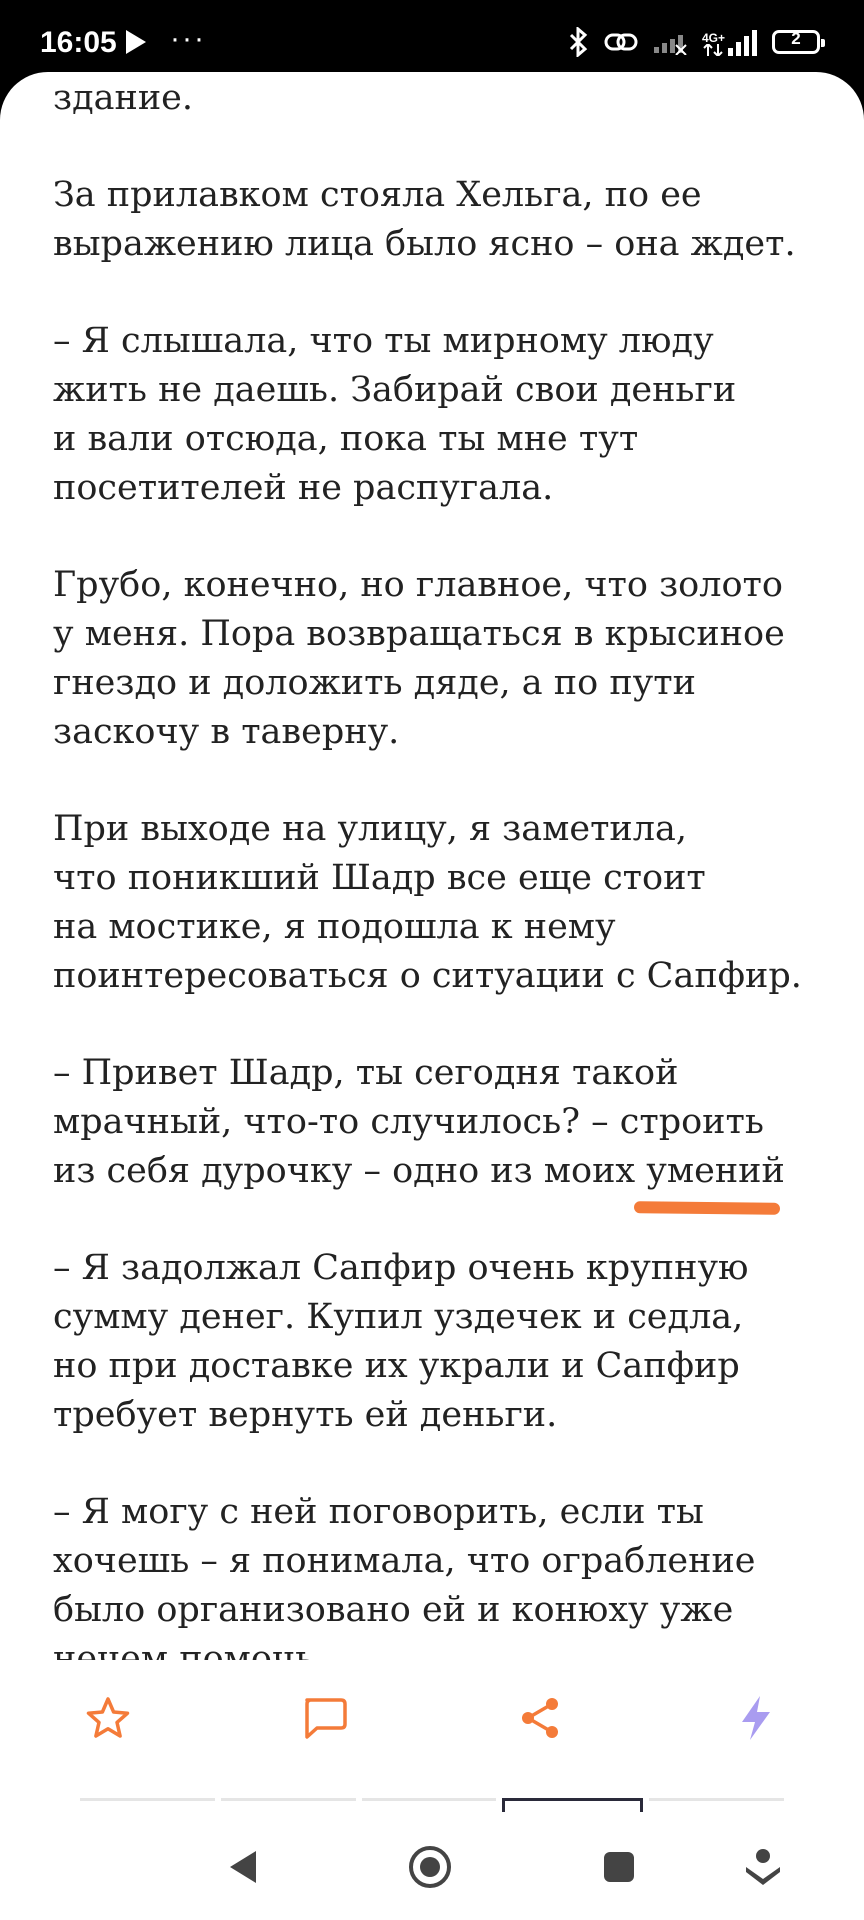  I want to click on assistant-button, so click(763, 1867).